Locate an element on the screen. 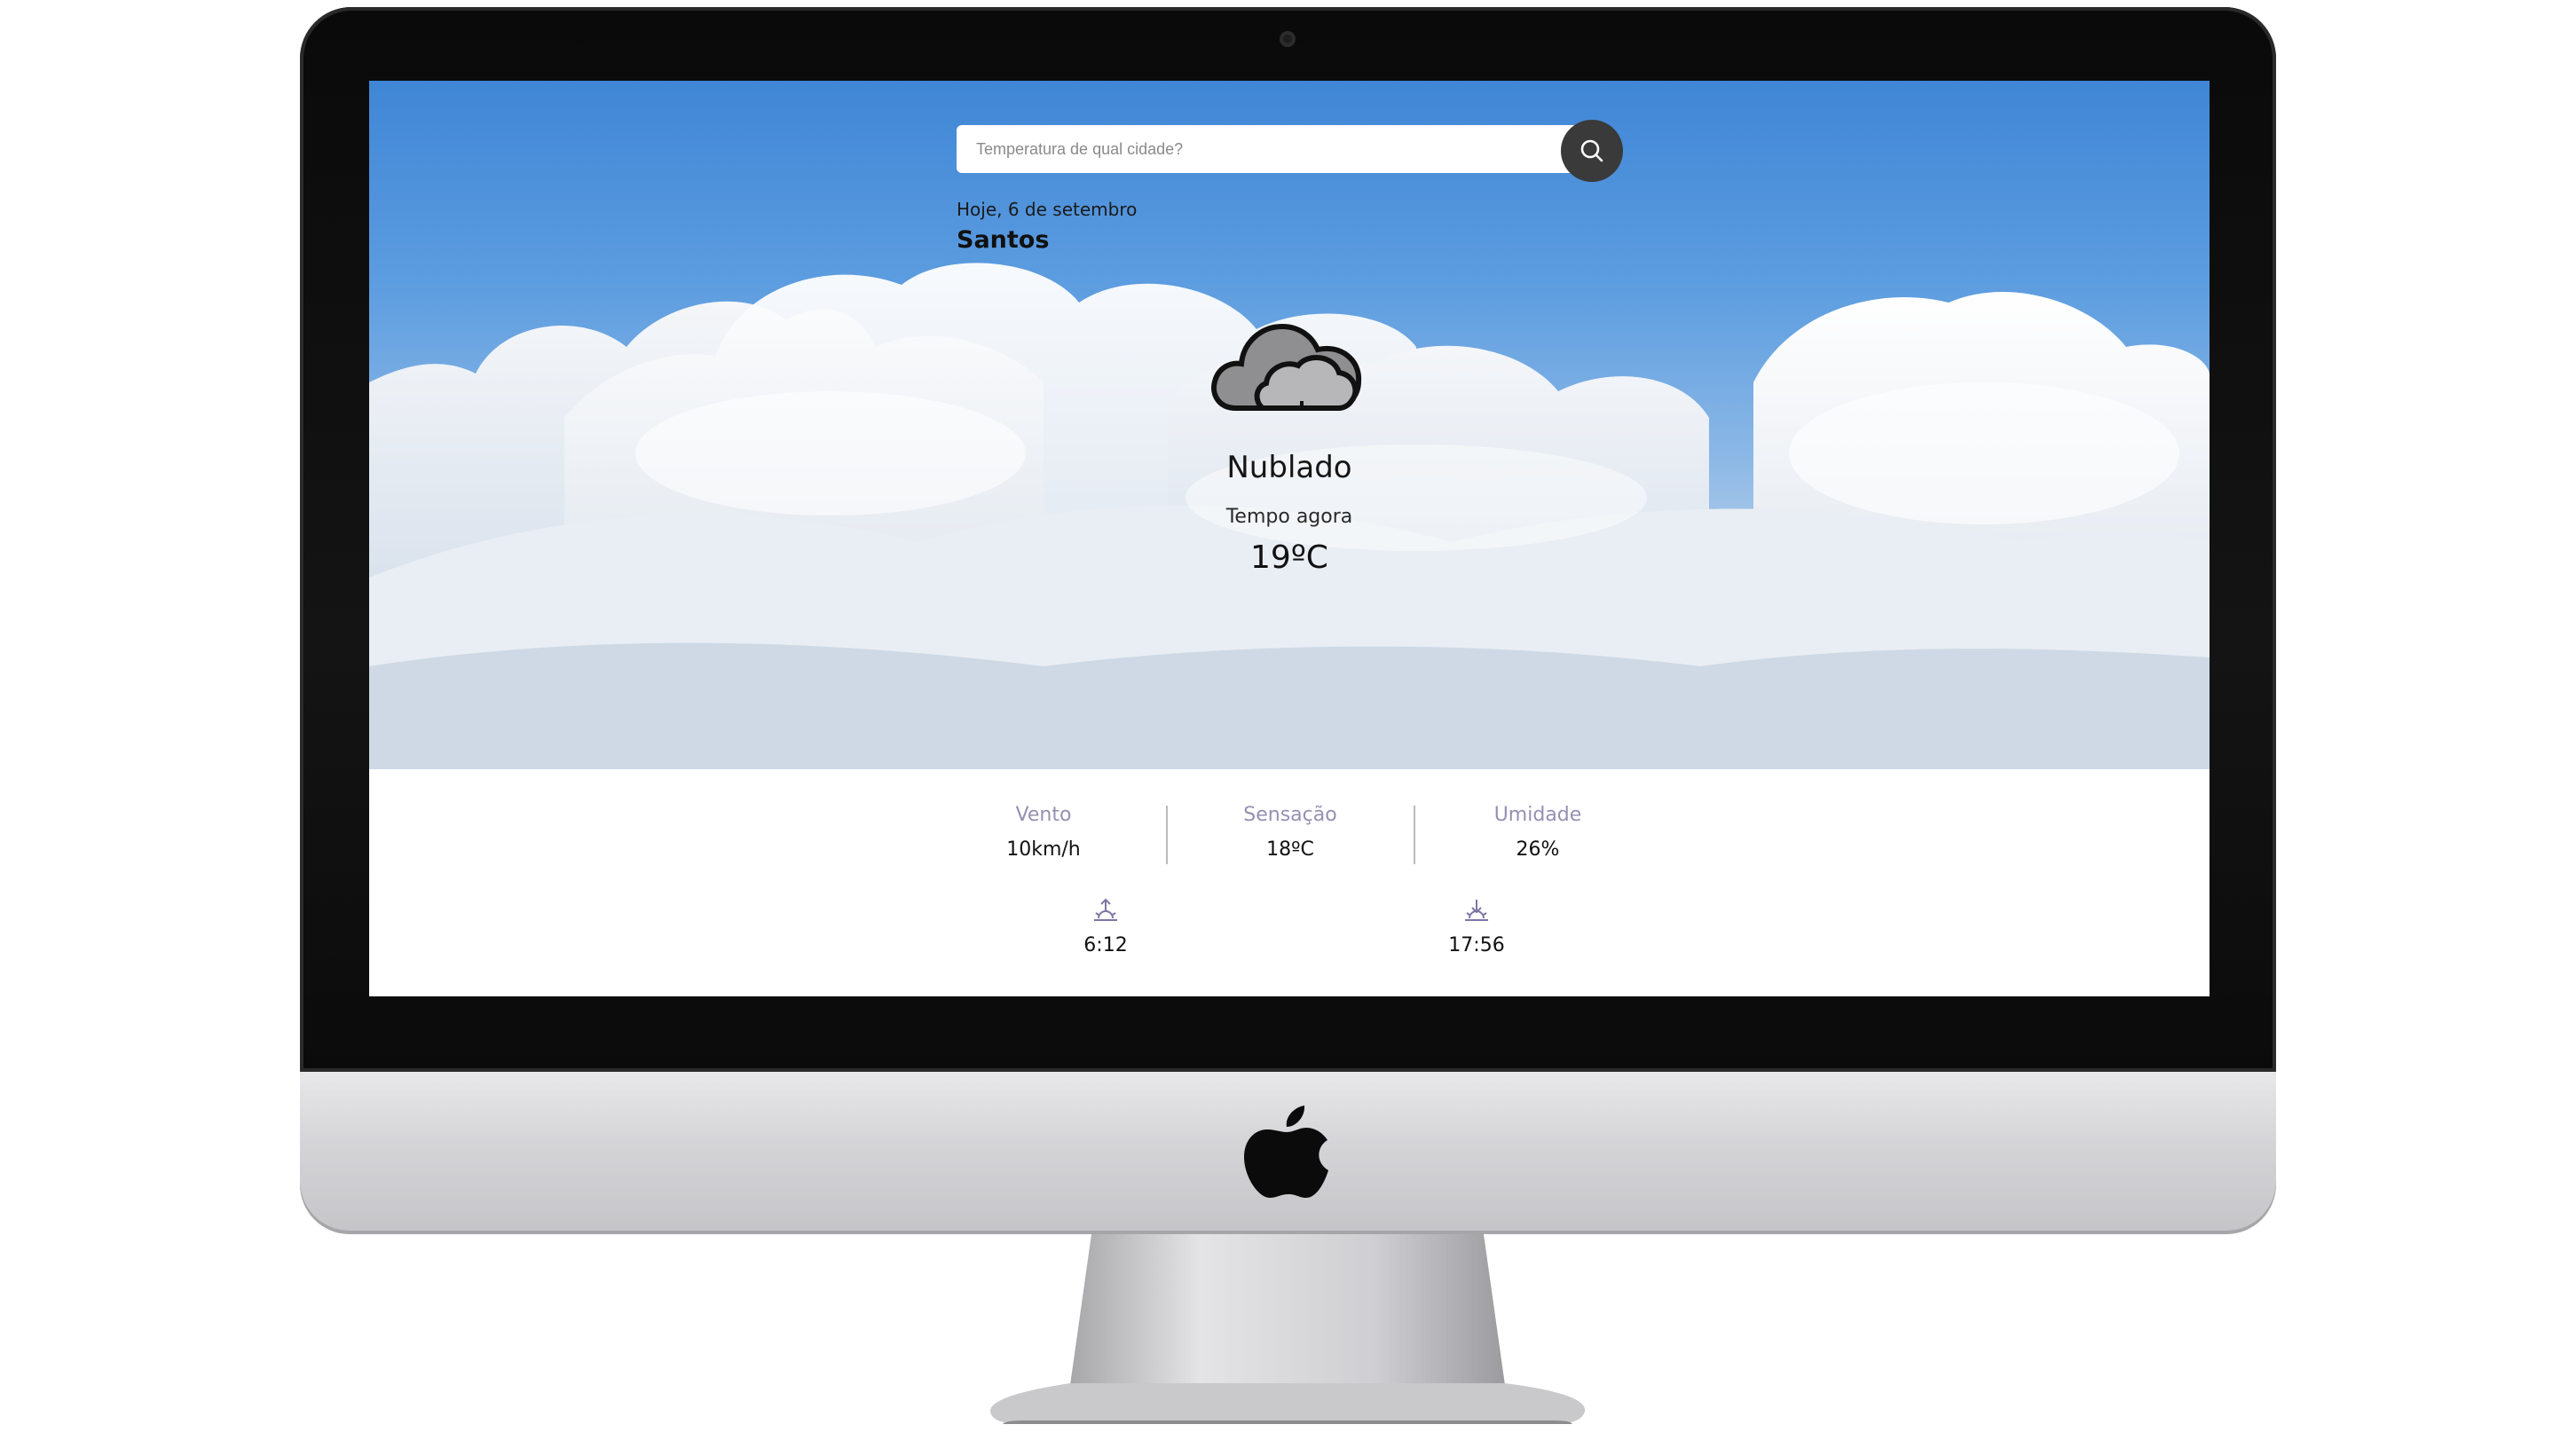  humidity-value: 26% is located at coordinates (1538, 849).